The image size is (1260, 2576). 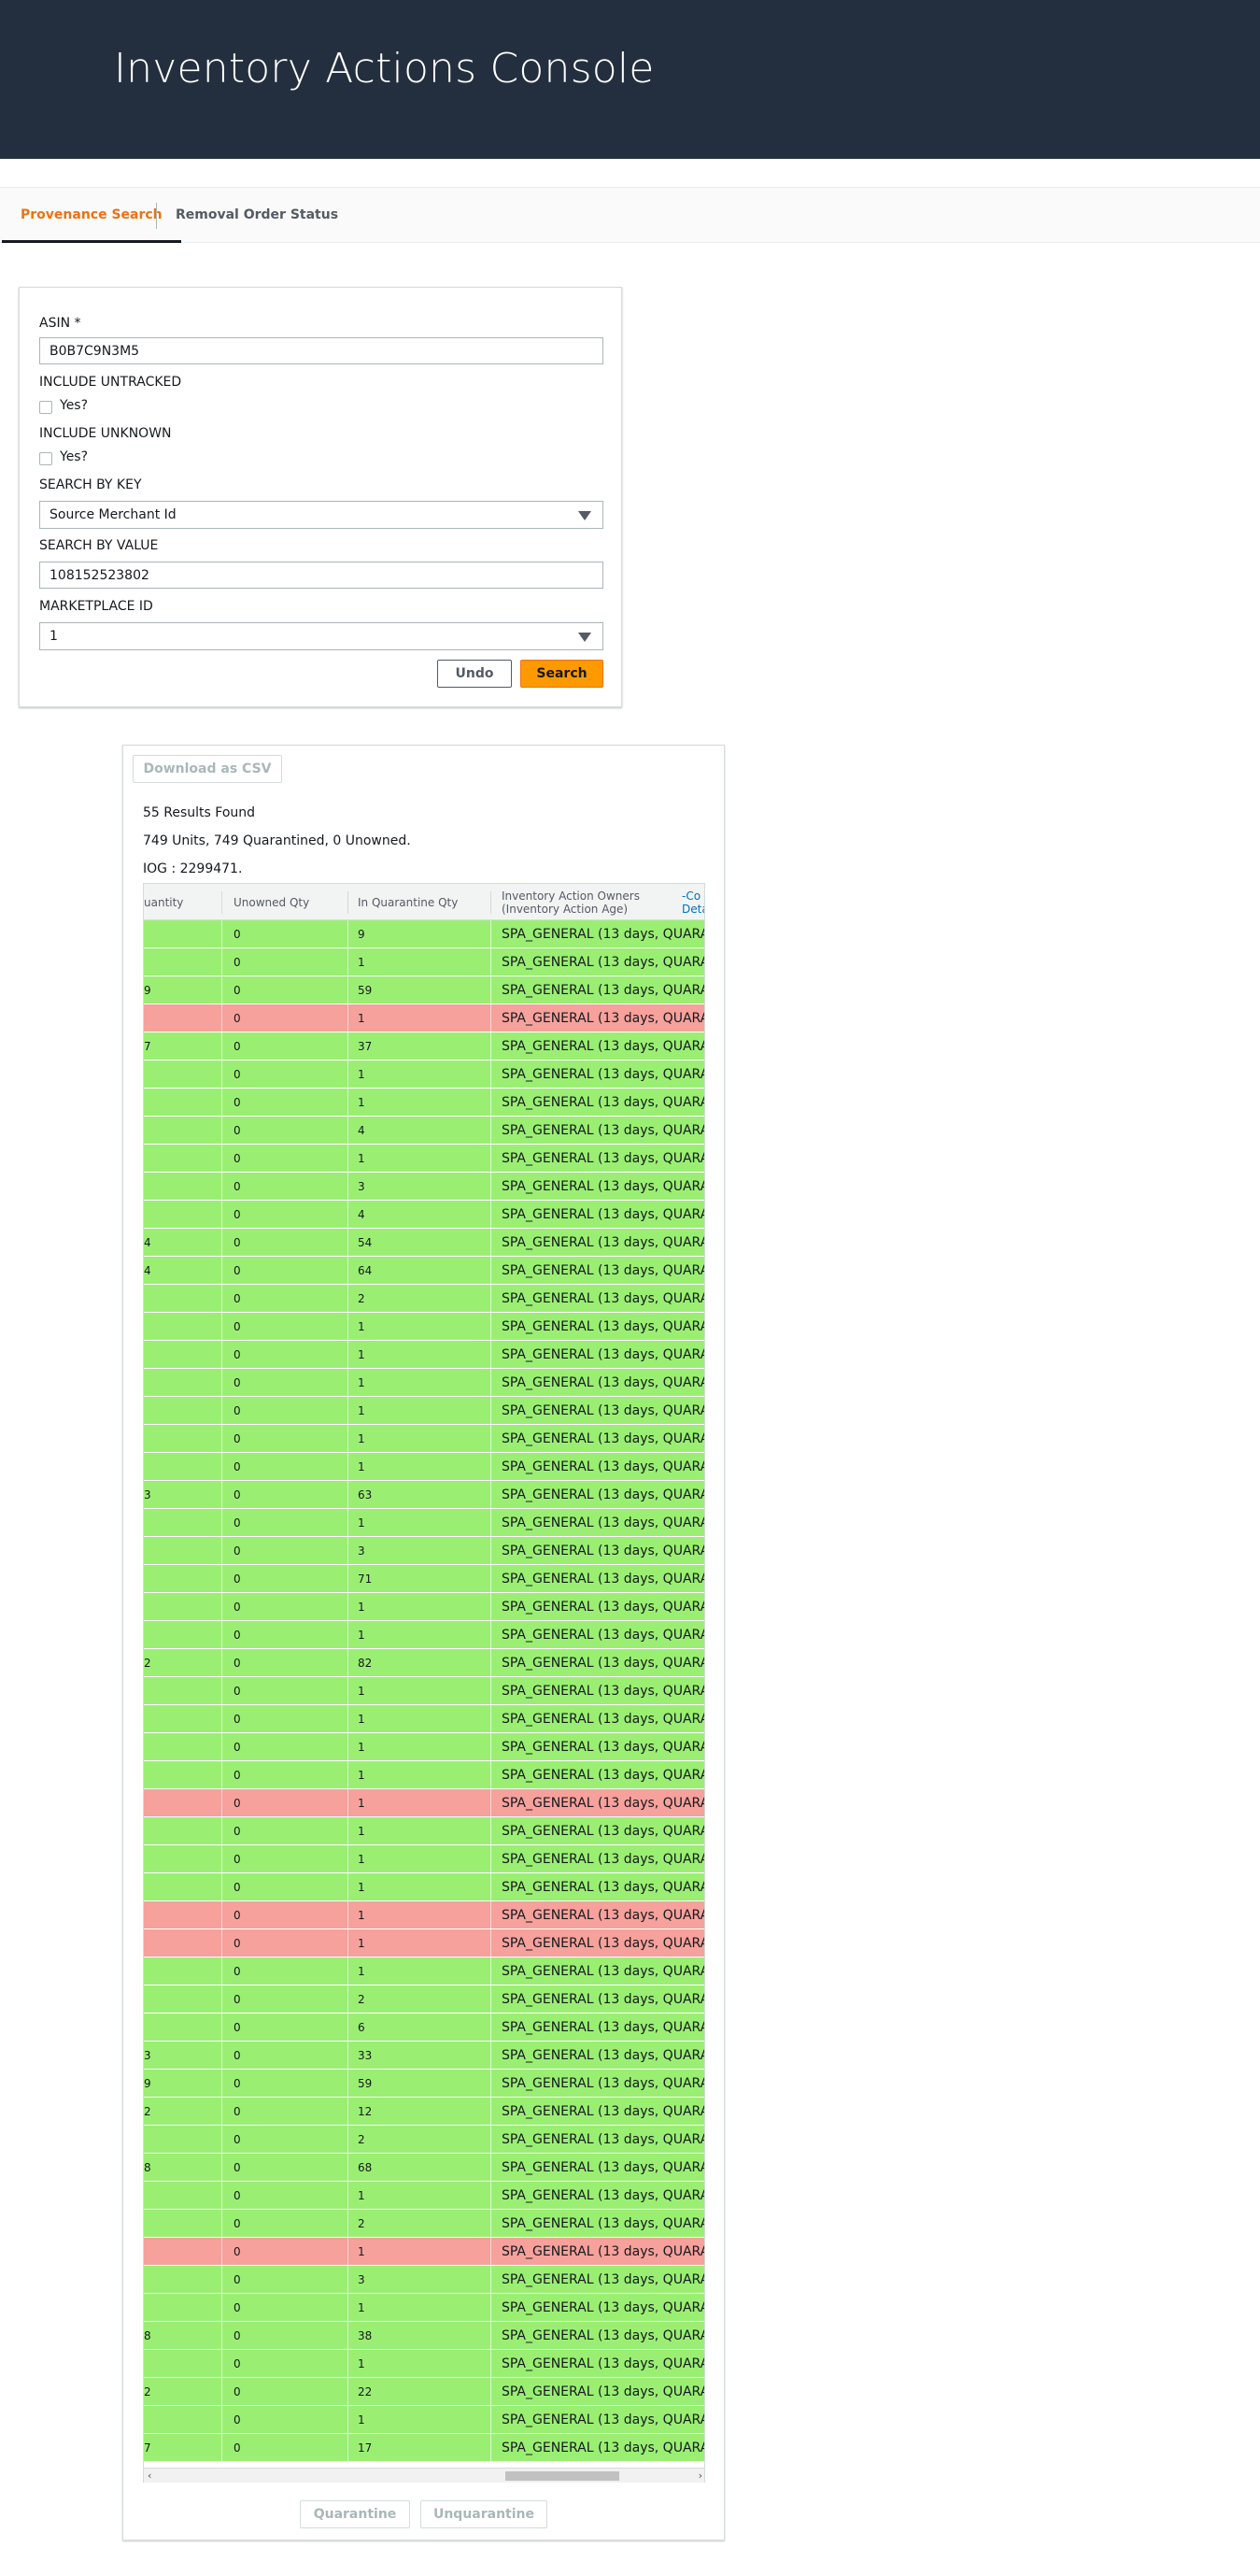 I want to click on table-row: 7 0 37 SPA_GENERAL (13 days, QUARANTI, so click(x=424, y=1046).